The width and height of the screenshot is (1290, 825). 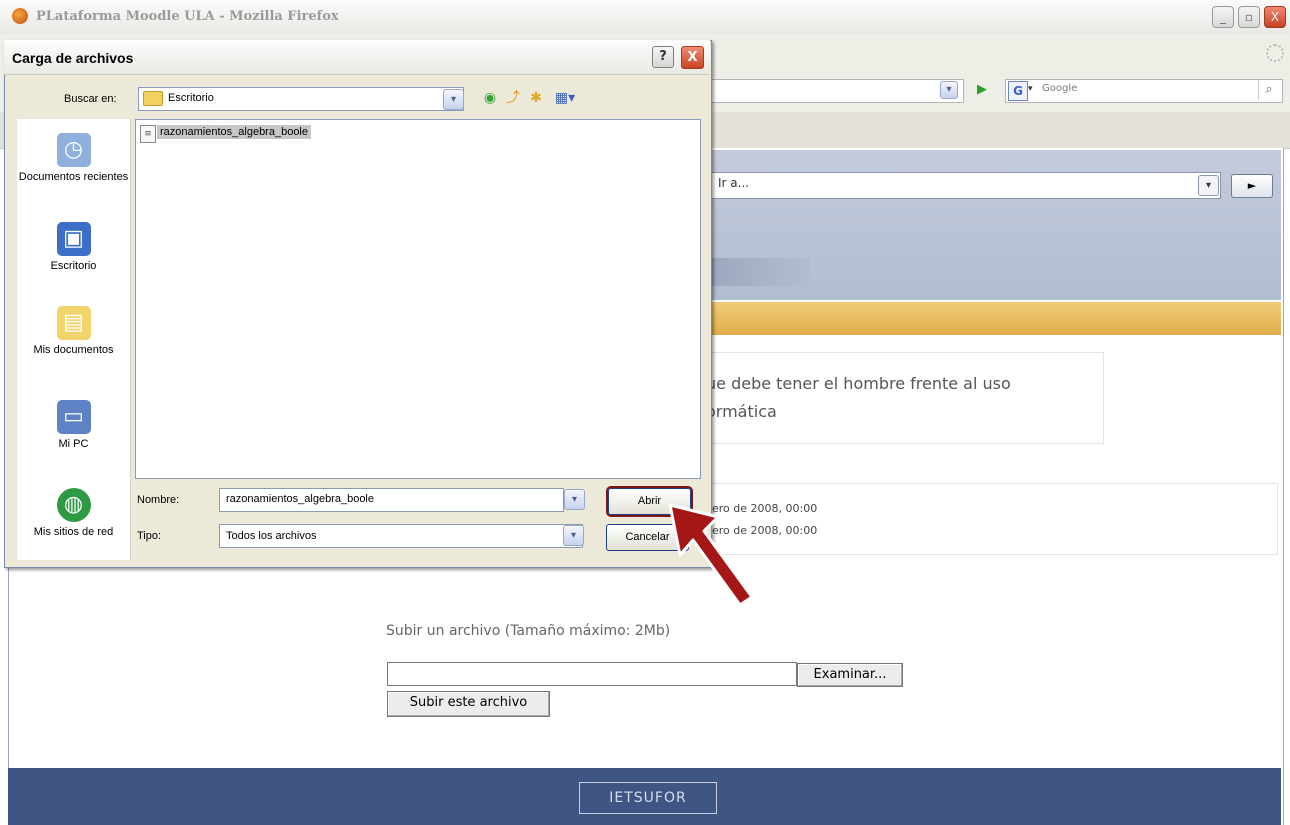 What do you see at coordinates (755, 272) in the screenshot?
I see `header-decoration` at bounding box center [755, 272].